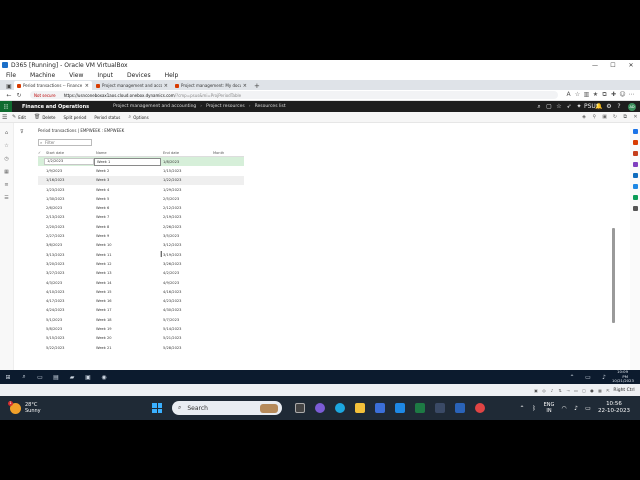 This screenshot has width=640, height=480. Describe the element at coordinates (360, 408) in the screenshot. I see `file-explorer-icon` at that location.